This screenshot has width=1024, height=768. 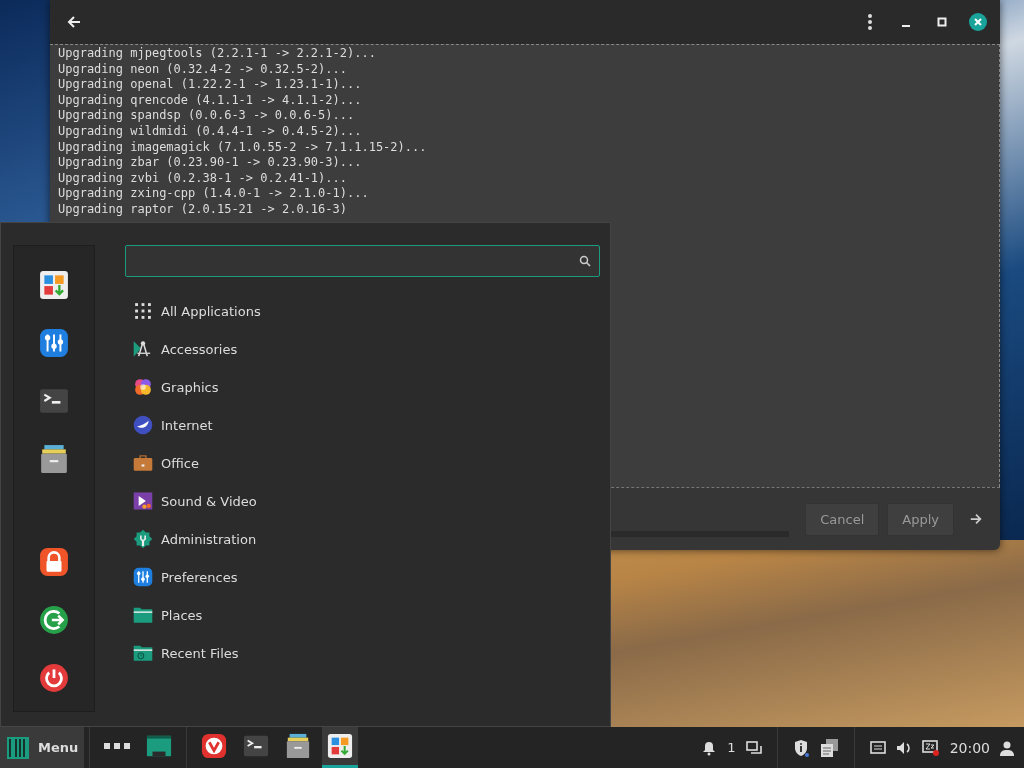 I want to click on category-item: Internet, so click(x=169, y=425).